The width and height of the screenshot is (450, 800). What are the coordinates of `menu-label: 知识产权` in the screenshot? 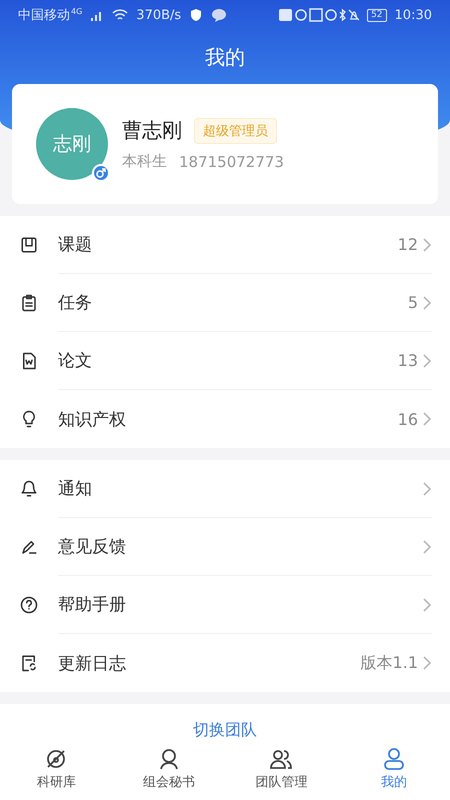 It's located at (92, 419).